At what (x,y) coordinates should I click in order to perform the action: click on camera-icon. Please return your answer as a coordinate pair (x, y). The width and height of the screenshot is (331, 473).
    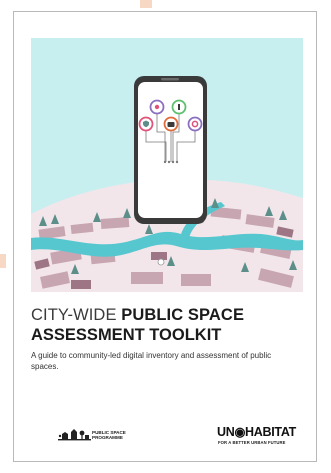
    Looking at the image, I should click on (171, 124).